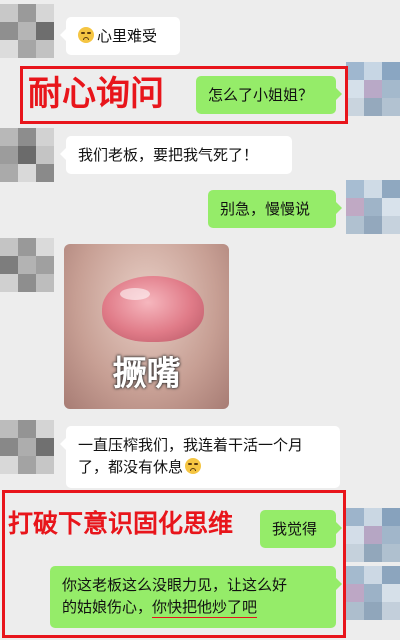 The height and width of the screenshot is (640, 400). I want to click on message-text: 心里难受, so click(127, 36).